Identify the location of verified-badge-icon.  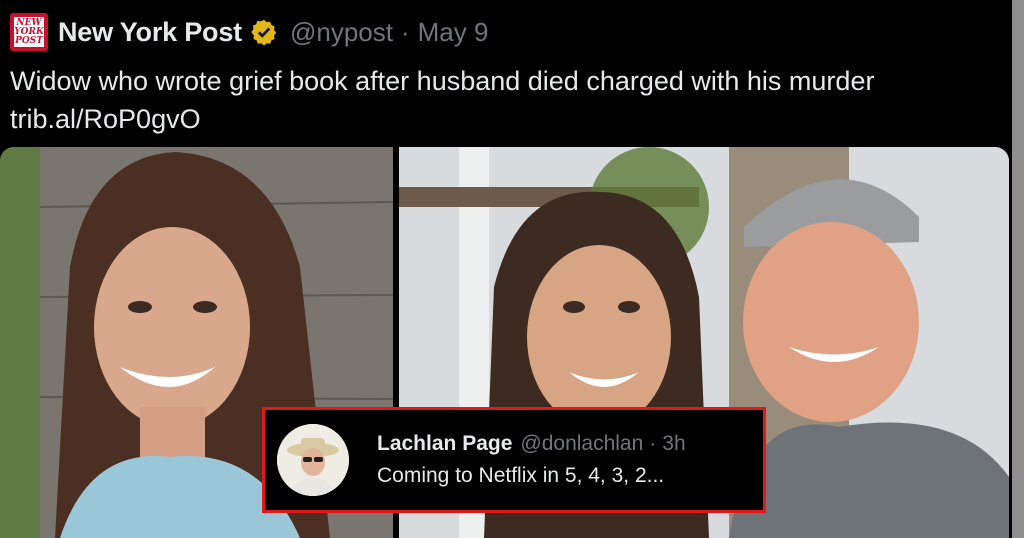
(264, 32).